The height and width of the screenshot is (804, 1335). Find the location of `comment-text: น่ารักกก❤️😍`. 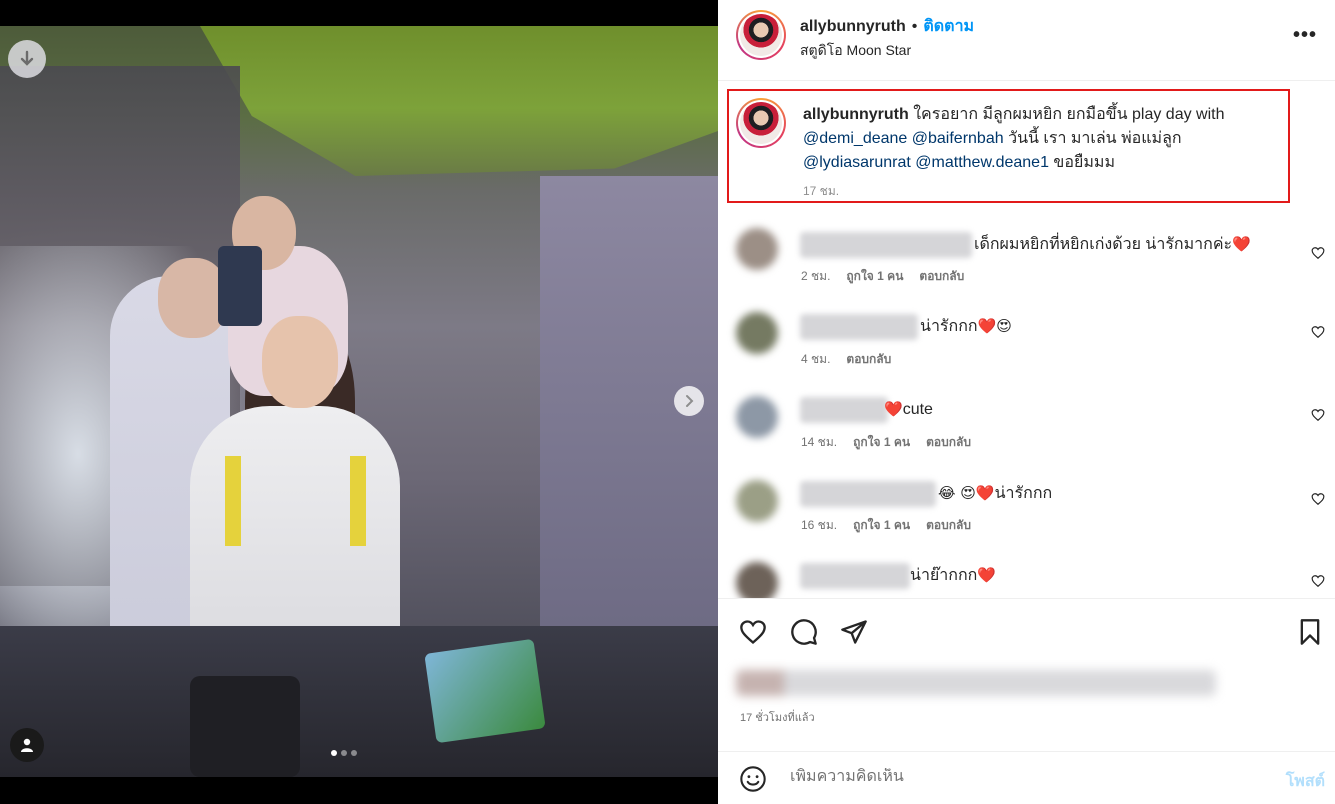

comment-text: น่ารักกก❤️😍 is located at coordinates (966, 326).